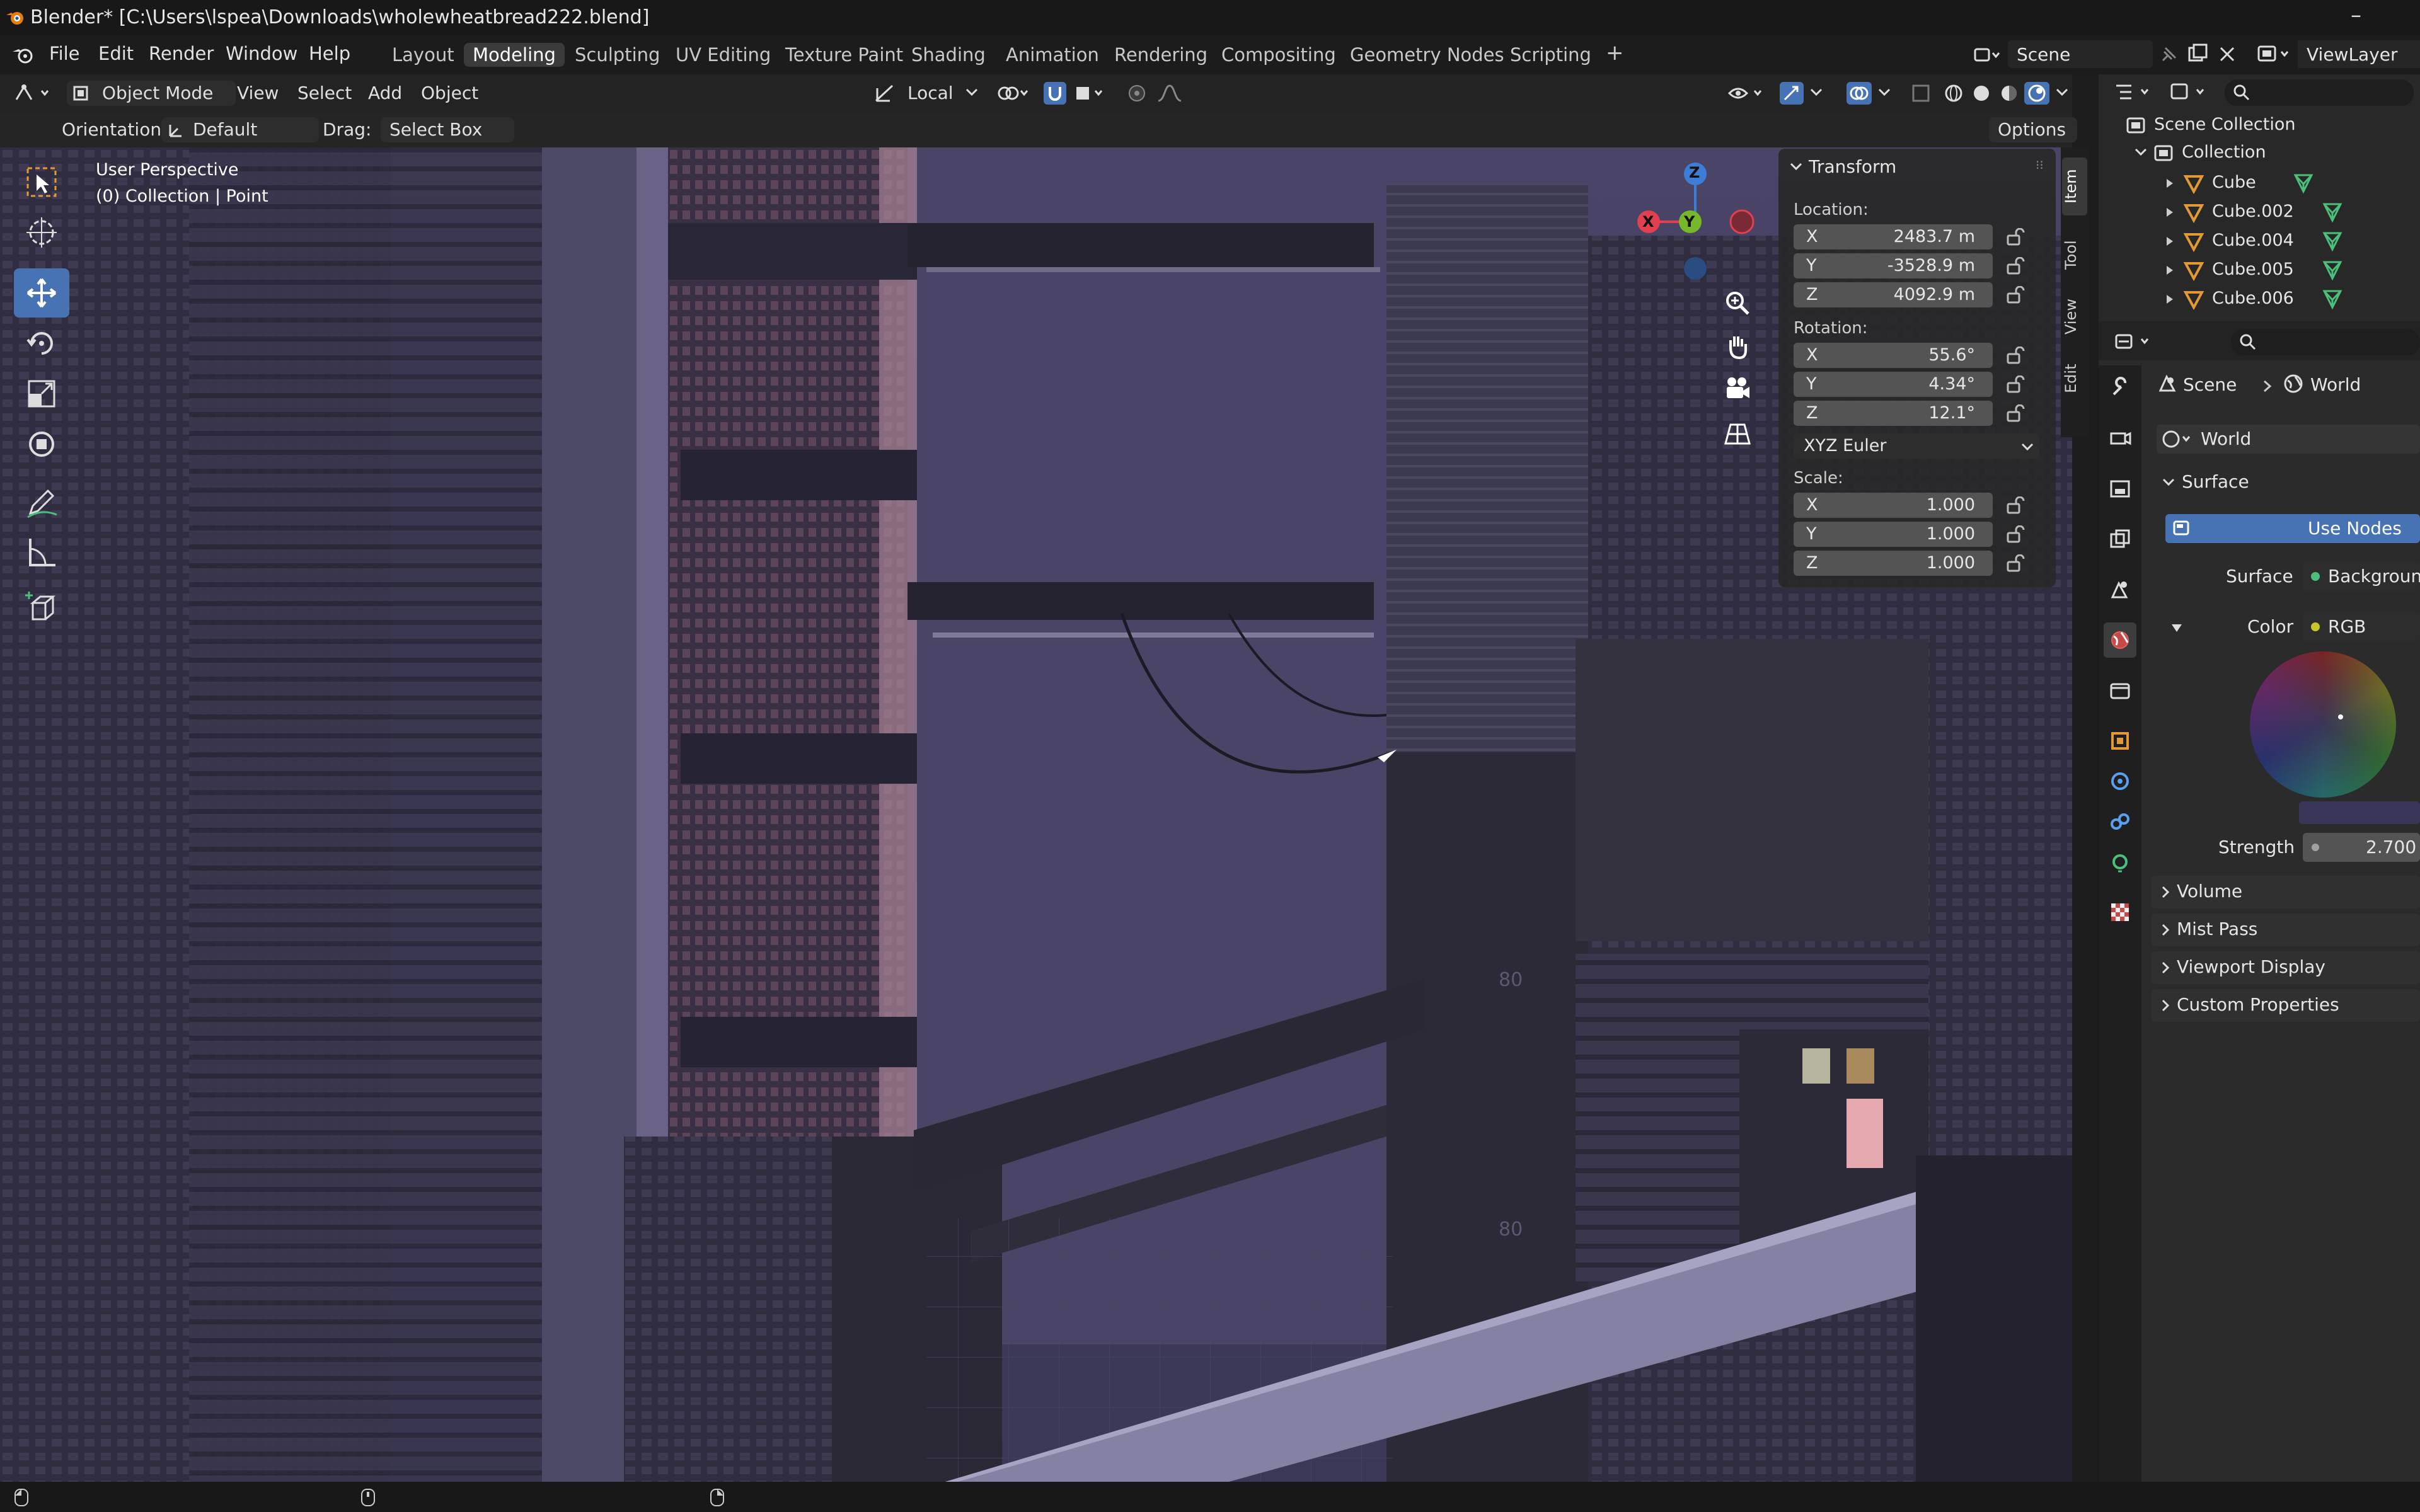  What do you see at coordinates (2359, 812) in the screenshot?
I see `color-value-slider` at bounding box center [2359, 812].